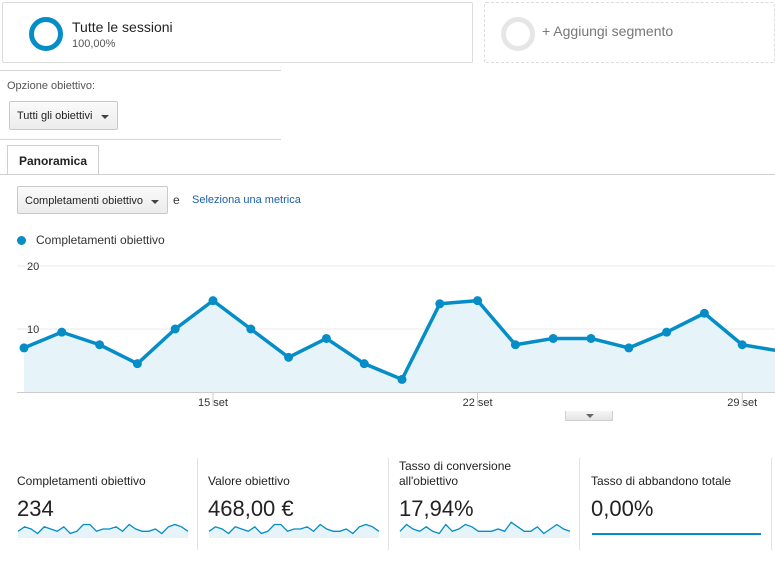 This screenshot has height=567, width=775. What do you see at coordinates (681, 504) in the screenshot?
I see `metric-total-abandonment-rate: Tasso di abbandono totale 0,00%` at bounding box center [681, 504].